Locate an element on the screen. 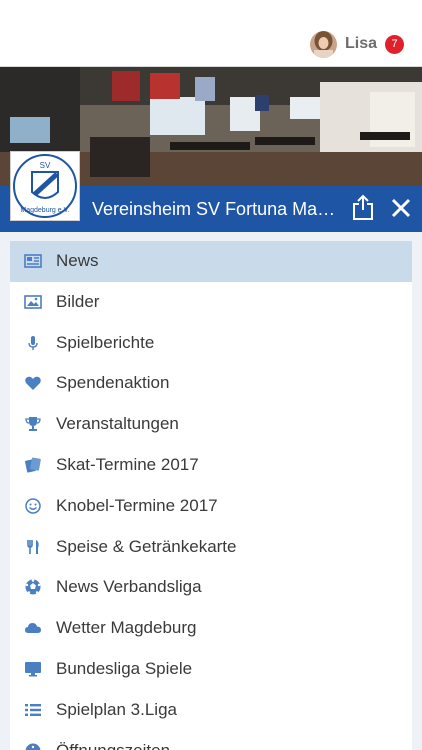  trophy-icon is located at coordinates (33, 424).